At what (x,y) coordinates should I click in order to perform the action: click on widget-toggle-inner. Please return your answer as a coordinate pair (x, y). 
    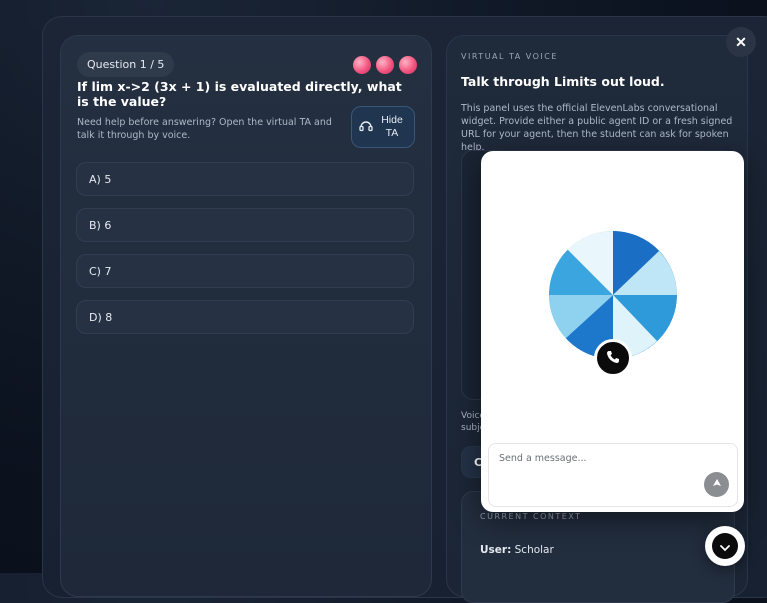
    Looking at the image, I should click on (725, 546).